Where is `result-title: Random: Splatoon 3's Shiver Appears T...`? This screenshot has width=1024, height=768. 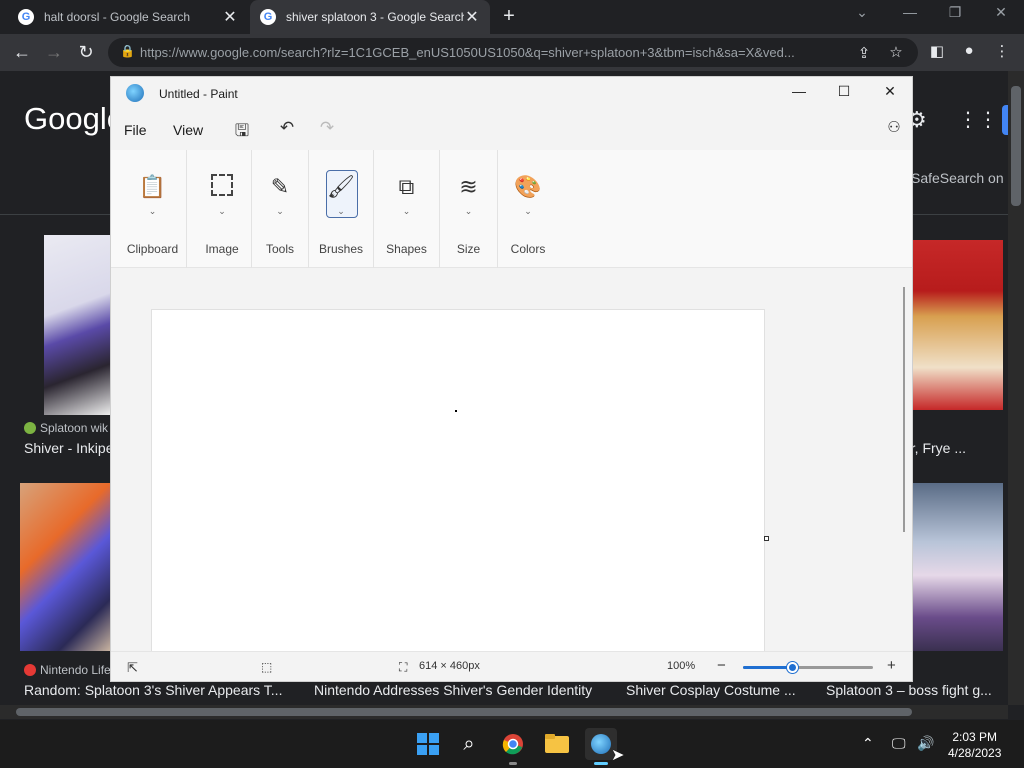
result-title: Random: Splatoon 3's Shiver Appears T... is located at coordinates (153, 690).